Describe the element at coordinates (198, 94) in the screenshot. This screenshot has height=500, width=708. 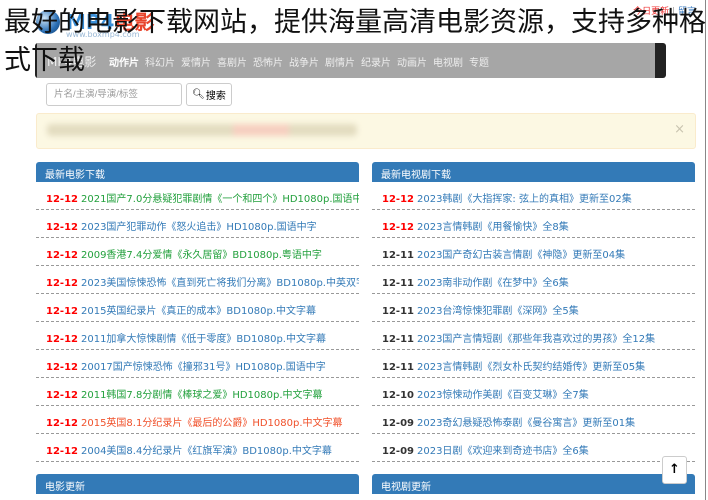
I see `search-icon: 🔍︎` at that location.